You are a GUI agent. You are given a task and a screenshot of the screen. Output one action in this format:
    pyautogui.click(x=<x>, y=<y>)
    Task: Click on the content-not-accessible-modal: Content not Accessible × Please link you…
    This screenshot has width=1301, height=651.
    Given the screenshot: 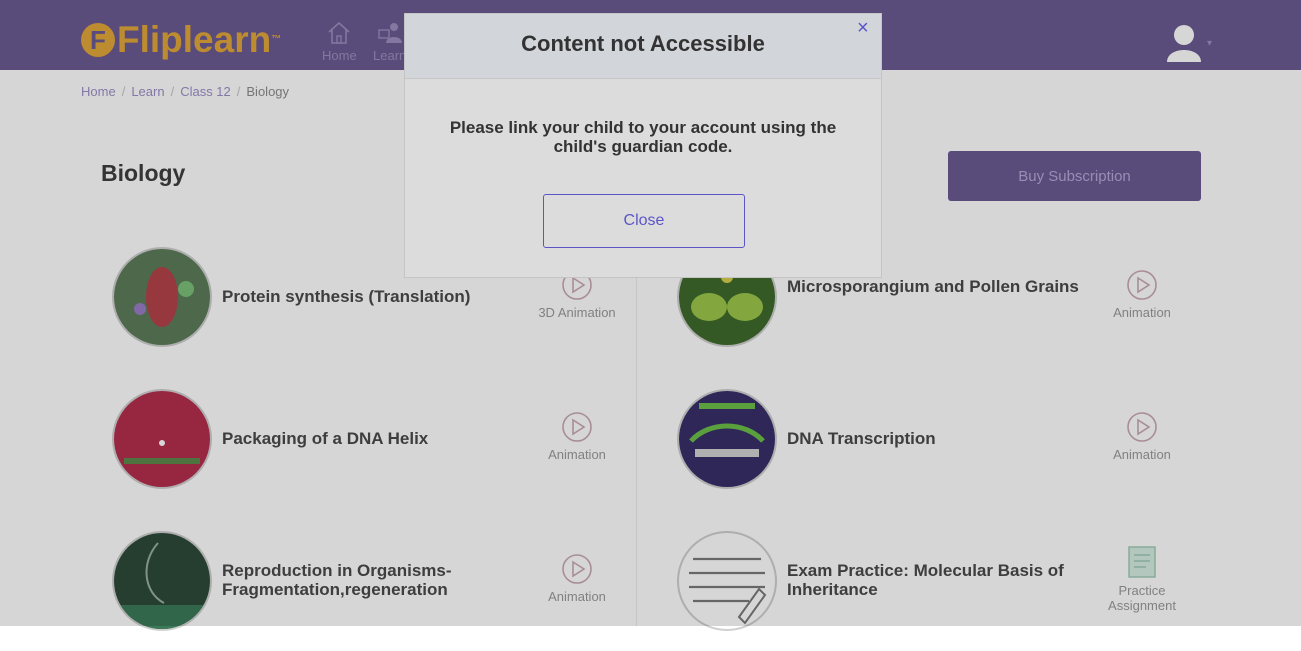 What is the action you would take?
    pyautogui.click(x=643, y=145)
    